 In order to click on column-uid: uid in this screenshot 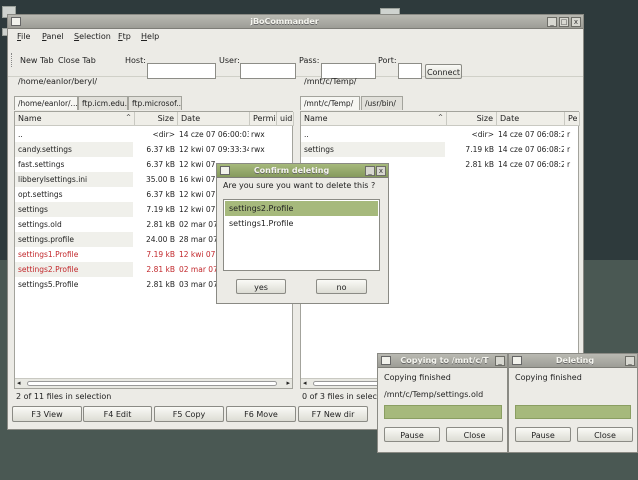, I will do `click(285, 119)`.